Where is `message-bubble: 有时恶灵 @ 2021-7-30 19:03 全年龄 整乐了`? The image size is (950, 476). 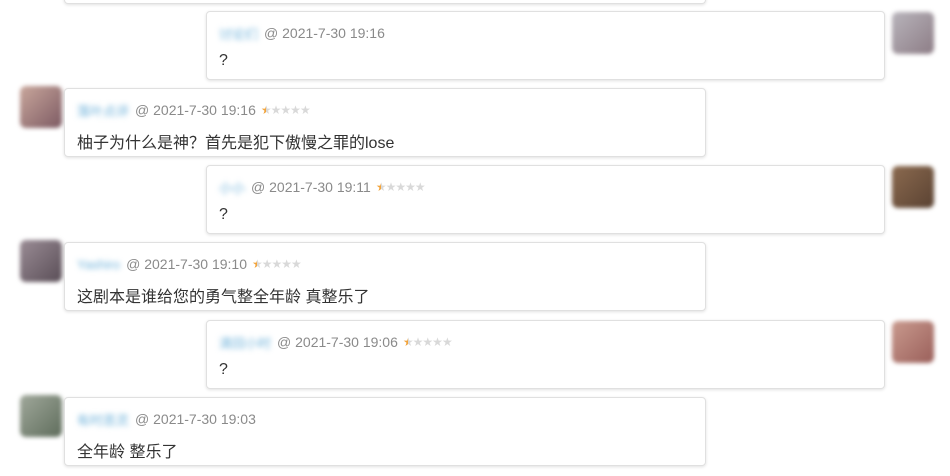 message-bubble: 有时恶灵 @ 2021-7-30 19:03 全年龄 整乐了 is located at coordinates (385, 431).